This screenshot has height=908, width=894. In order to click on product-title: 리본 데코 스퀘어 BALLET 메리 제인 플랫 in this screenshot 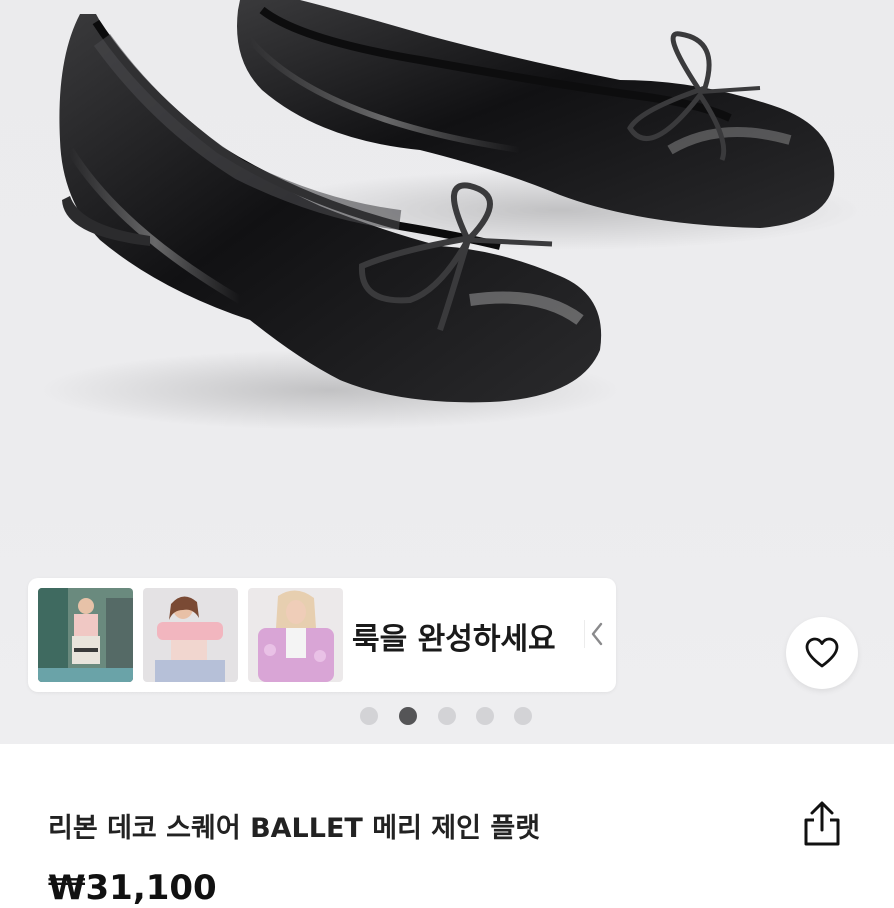, I will do `click(294, 828)`.